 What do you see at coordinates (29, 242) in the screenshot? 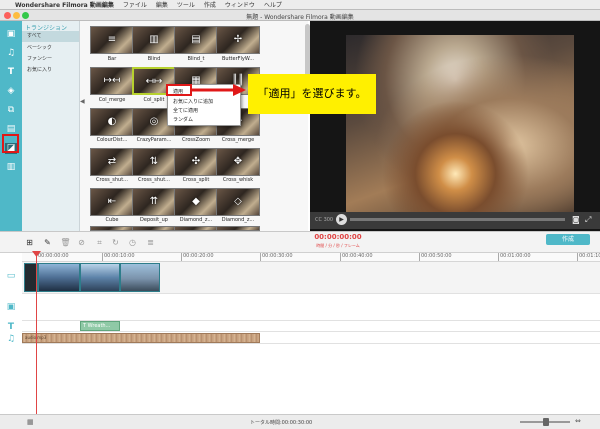
I see `add-media-icon: ⊞` at bounding box center [29, 242].